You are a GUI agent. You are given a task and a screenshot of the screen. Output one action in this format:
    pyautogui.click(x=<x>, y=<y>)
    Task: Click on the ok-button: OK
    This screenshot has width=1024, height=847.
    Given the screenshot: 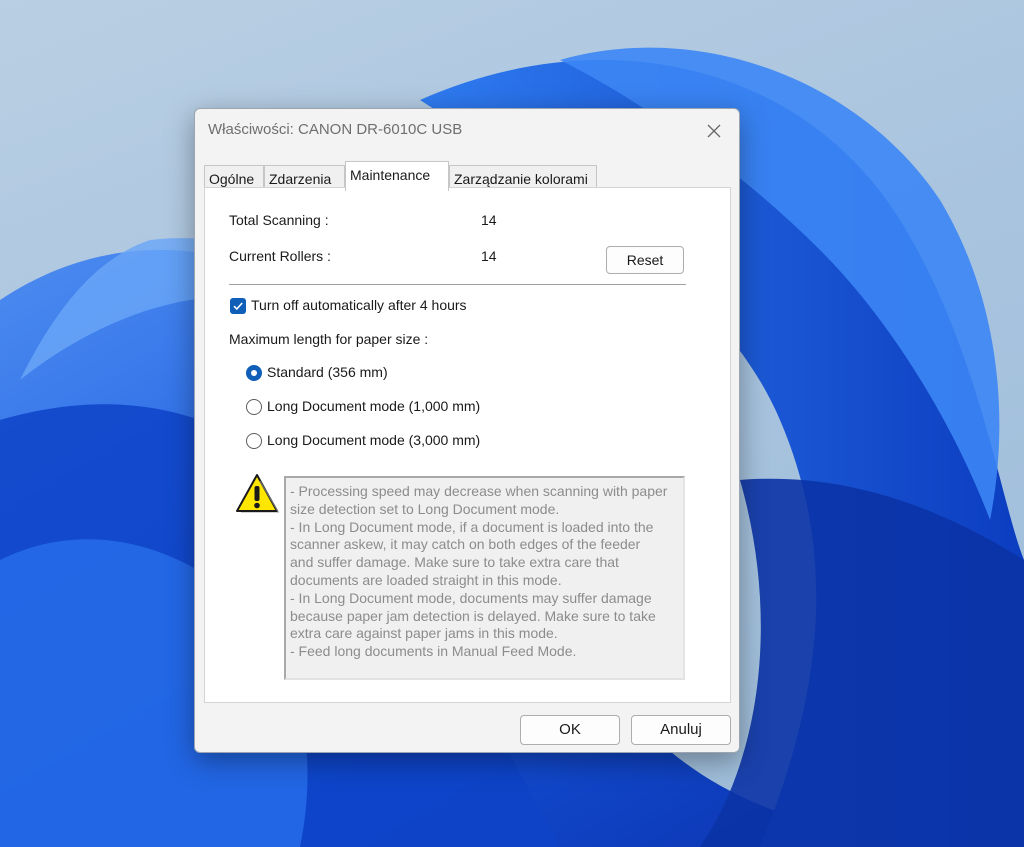 What is the action you would take?
    pyautogui.click(x=570, y=730)
    